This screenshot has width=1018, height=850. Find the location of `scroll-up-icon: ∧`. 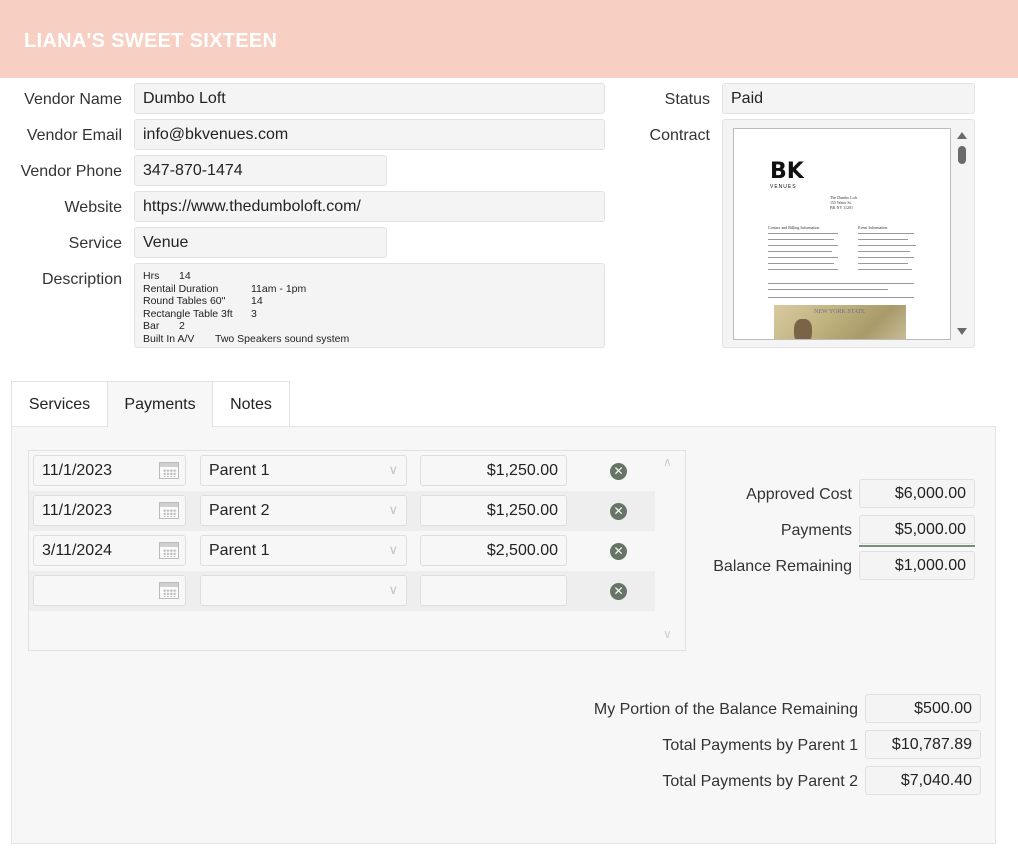

scroll-up-icon: ∧ is located at coordinates (667, 462).